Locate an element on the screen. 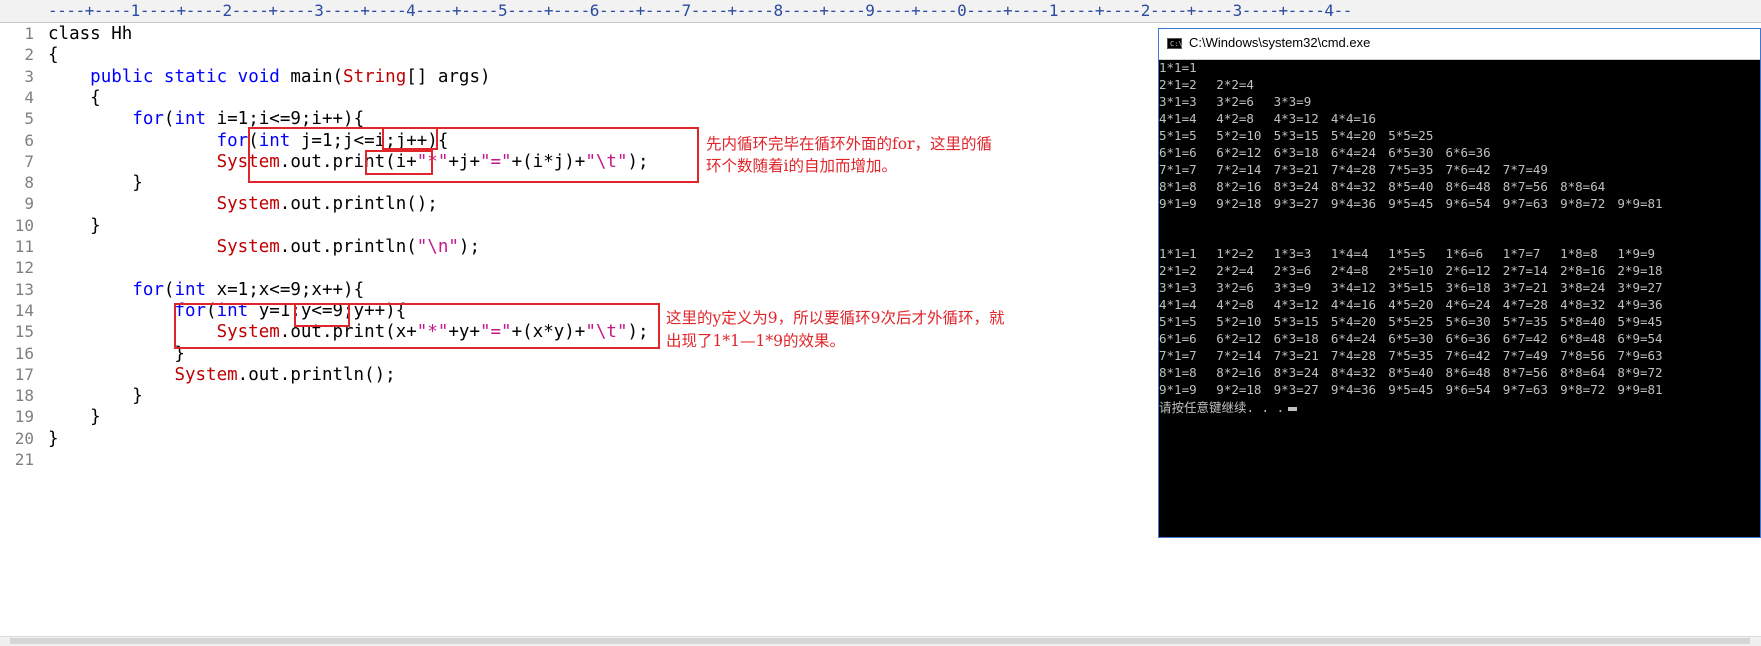 This screenshot has width=1761, height=646. console-cell: 8*8=64 is located at coordinates (1583, 186).